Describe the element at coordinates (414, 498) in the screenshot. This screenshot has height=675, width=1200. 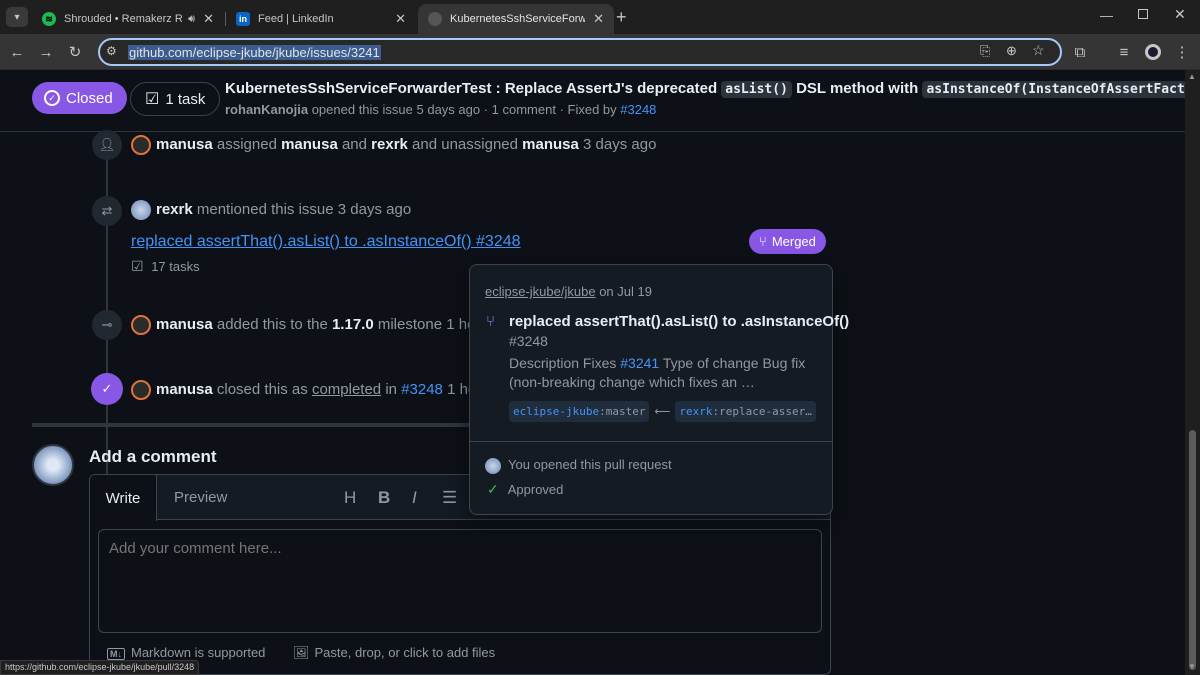
I see `italic-icon: I` at that location.